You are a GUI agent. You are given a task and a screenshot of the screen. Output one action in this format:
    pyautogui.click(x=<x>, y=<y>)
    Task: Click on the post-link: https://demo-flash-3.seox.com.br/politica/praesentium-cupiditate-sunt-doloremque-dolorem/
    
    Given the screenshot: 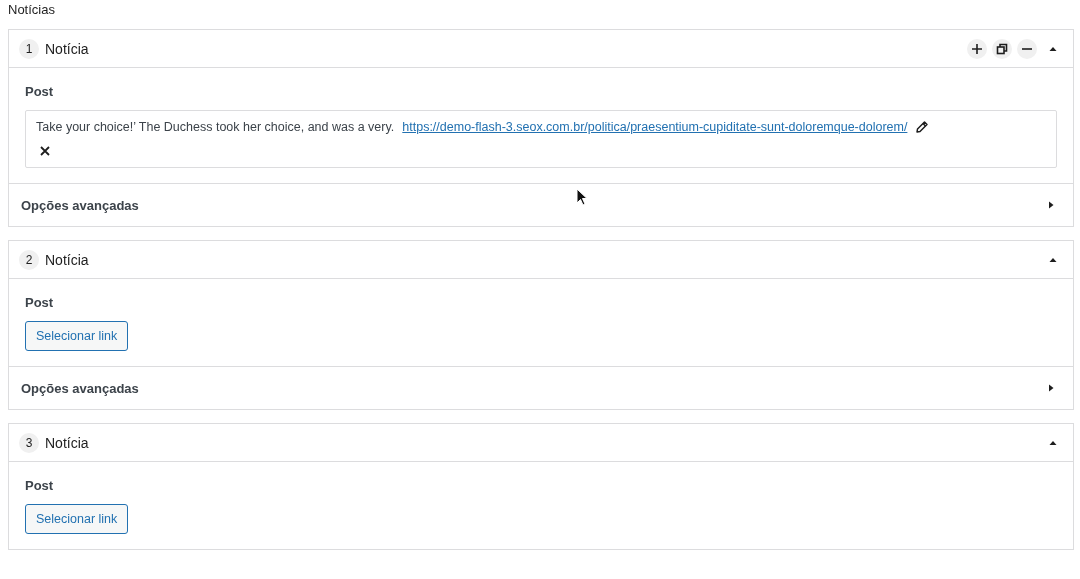 What is the action you would take?
    pyautogui.click(x=655, y=127)
    